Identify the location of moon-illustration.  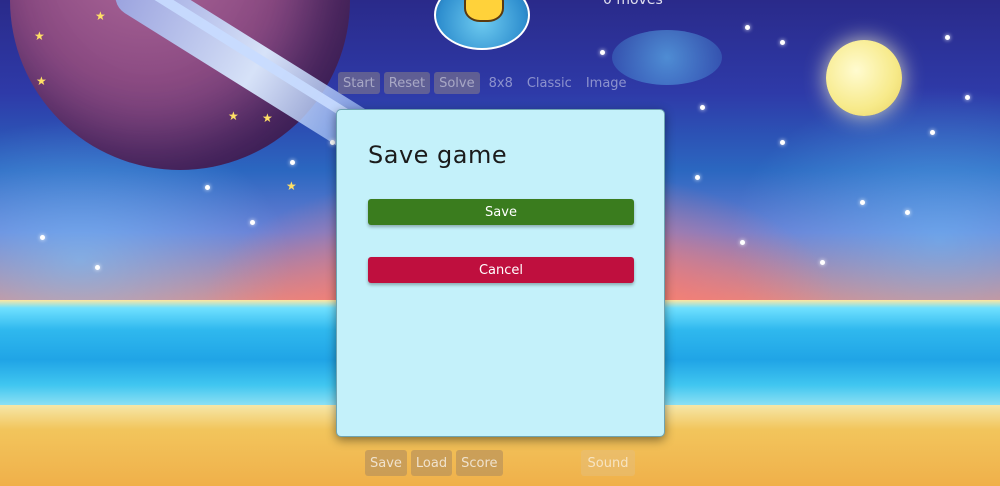
(864, 78).